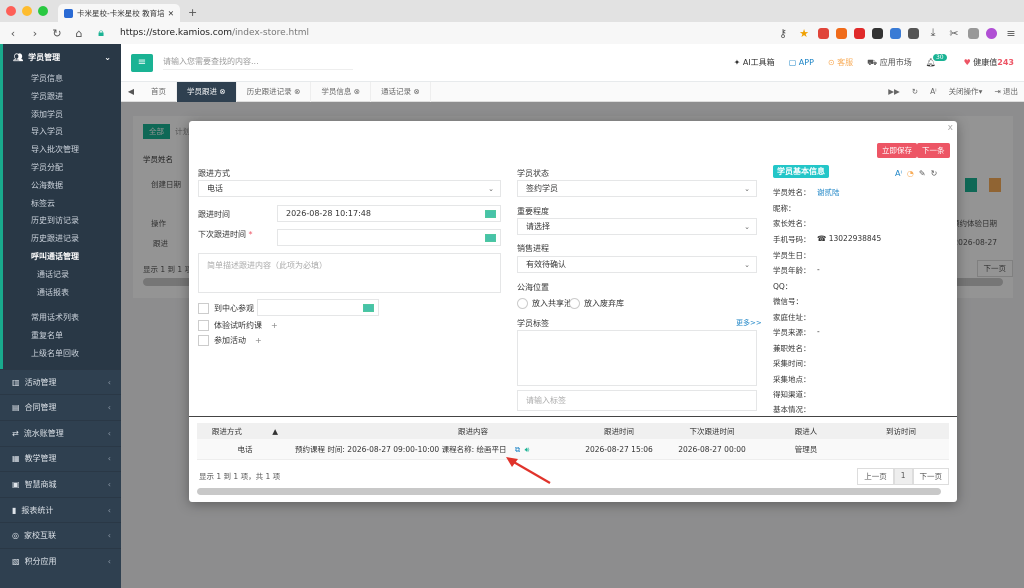  I want to click on sidebar-sub-group: 呼叫通话管理, so click(62, 257).